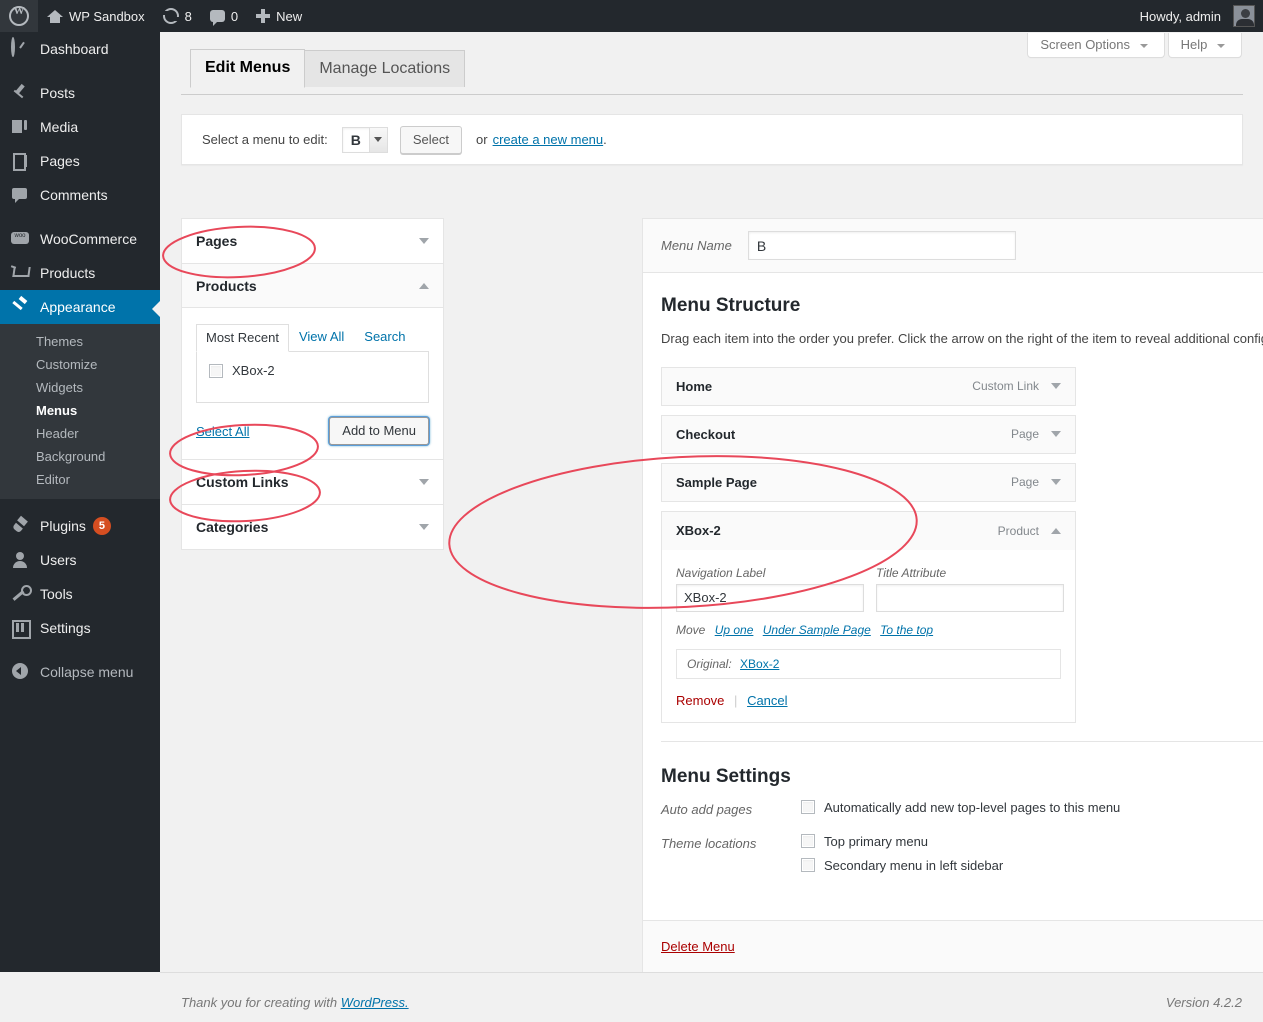  Describe the element at coordinates (384, 337) in the screenshot. I see `tab-search: Search` at that location.